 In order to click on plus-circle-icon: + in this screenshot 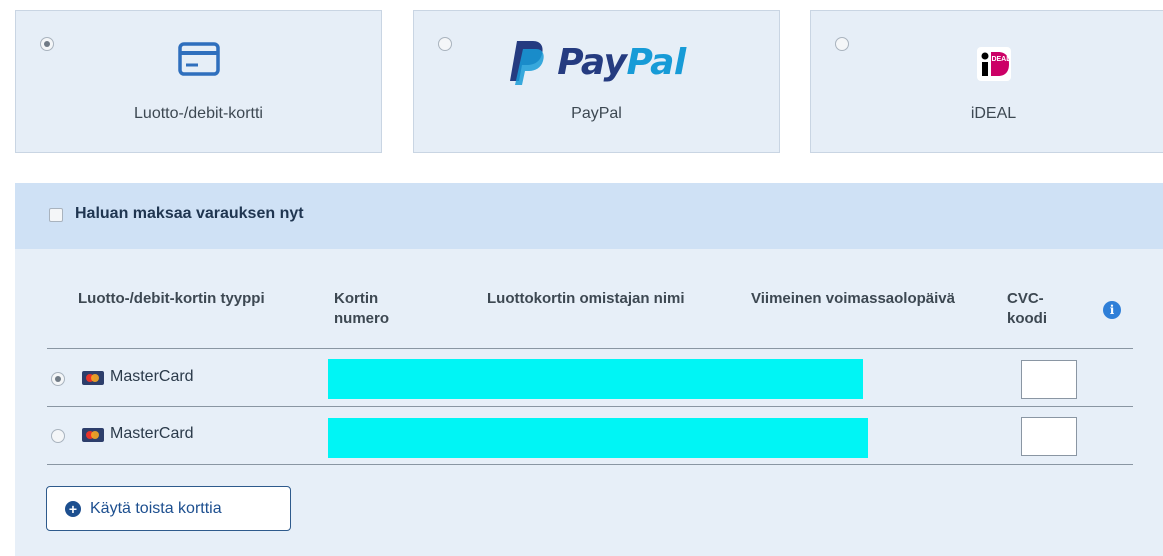, I will do `click(73, 508)`.